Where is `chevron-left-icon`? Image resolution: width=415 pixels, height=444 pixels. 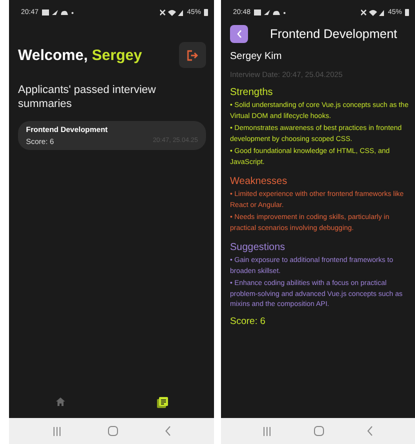 chevron-left-icon is located at coordinates (239, 34).